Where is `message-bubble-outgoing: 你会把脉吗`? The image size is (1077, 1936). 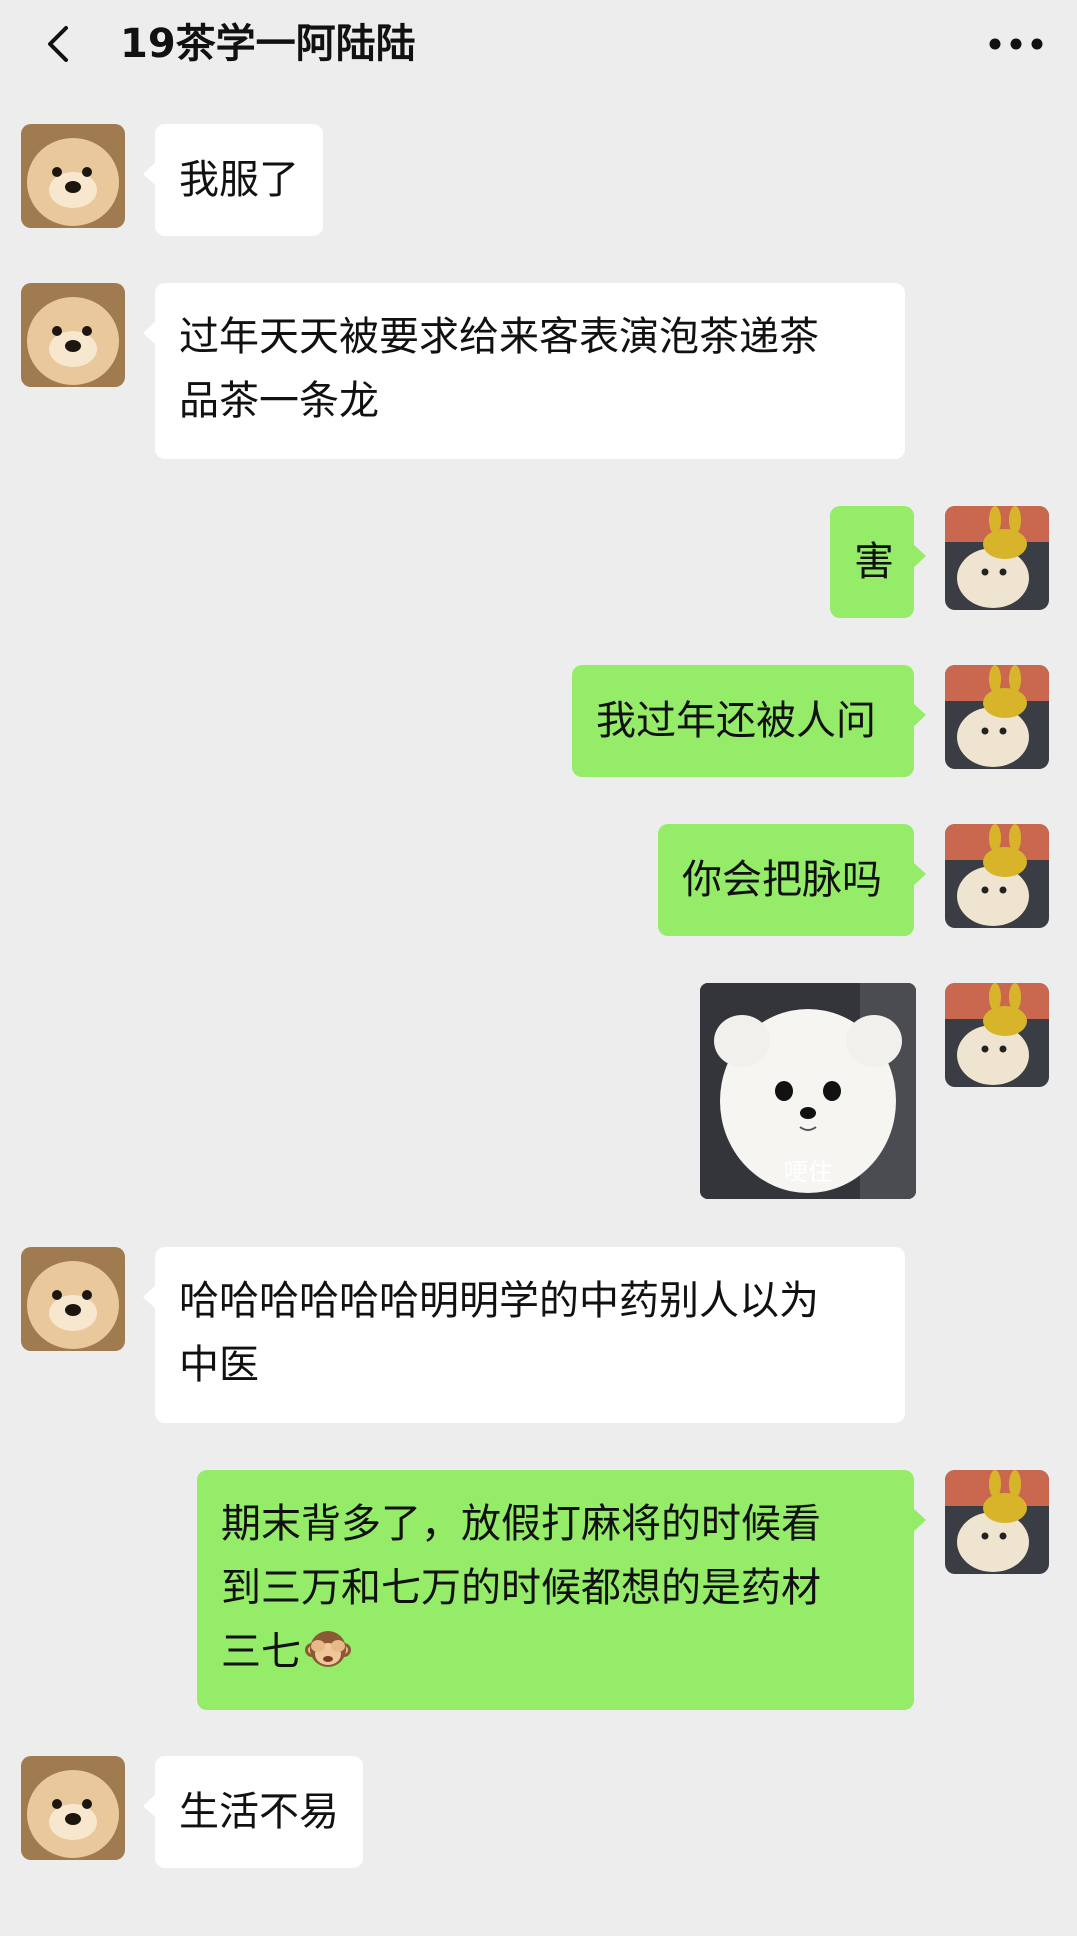
message-bubble-outgoing: 你会把脉吗 is located at coordinates (792, 880).